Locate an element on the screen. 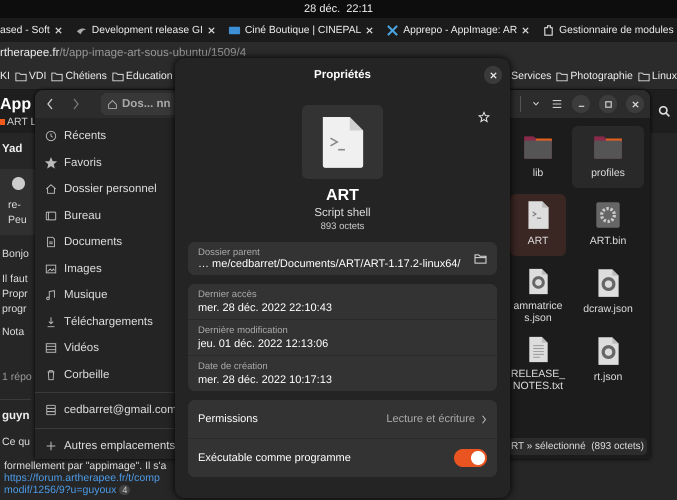 This screenshot has height=500, width=677. file-type: Script shell is located at coordinates (342, 213).